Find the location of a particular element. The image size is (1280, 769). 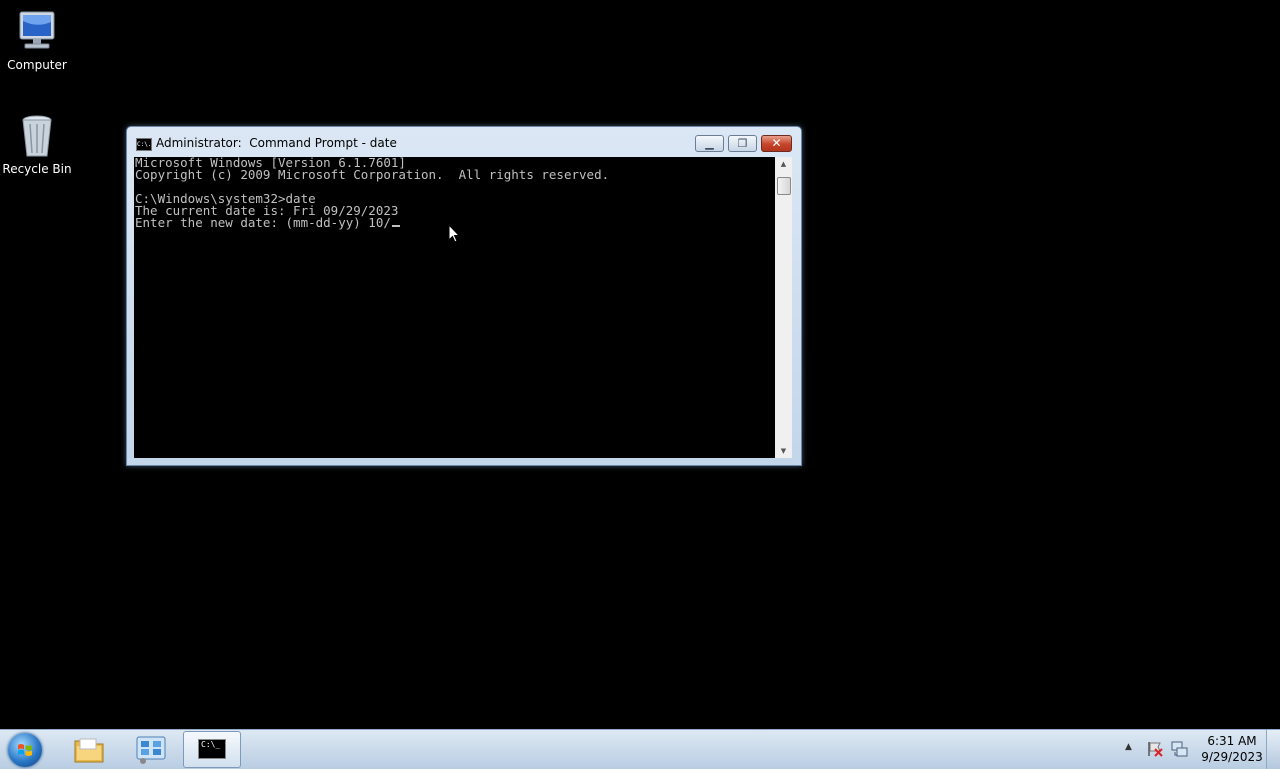

minimize-icon: ▁ is located at coordinates (709, 143).